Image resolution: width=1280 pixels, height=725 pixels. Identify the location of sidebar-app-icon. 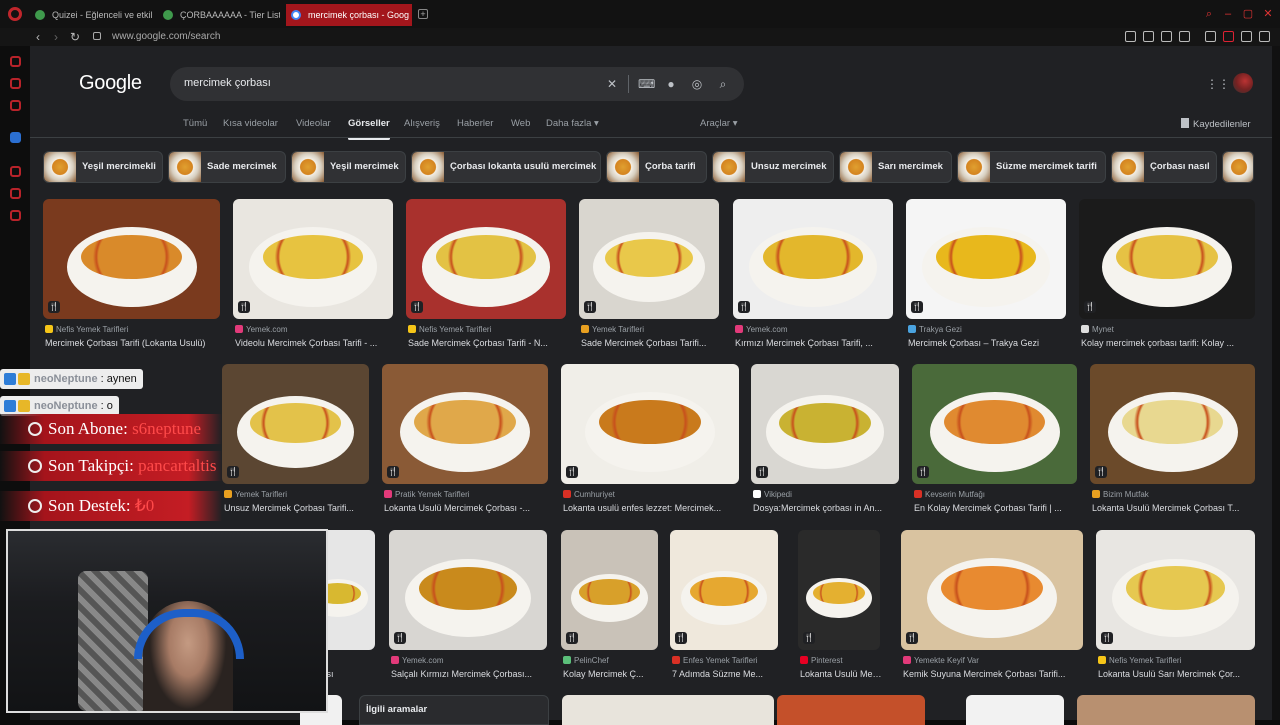
(15, 137).